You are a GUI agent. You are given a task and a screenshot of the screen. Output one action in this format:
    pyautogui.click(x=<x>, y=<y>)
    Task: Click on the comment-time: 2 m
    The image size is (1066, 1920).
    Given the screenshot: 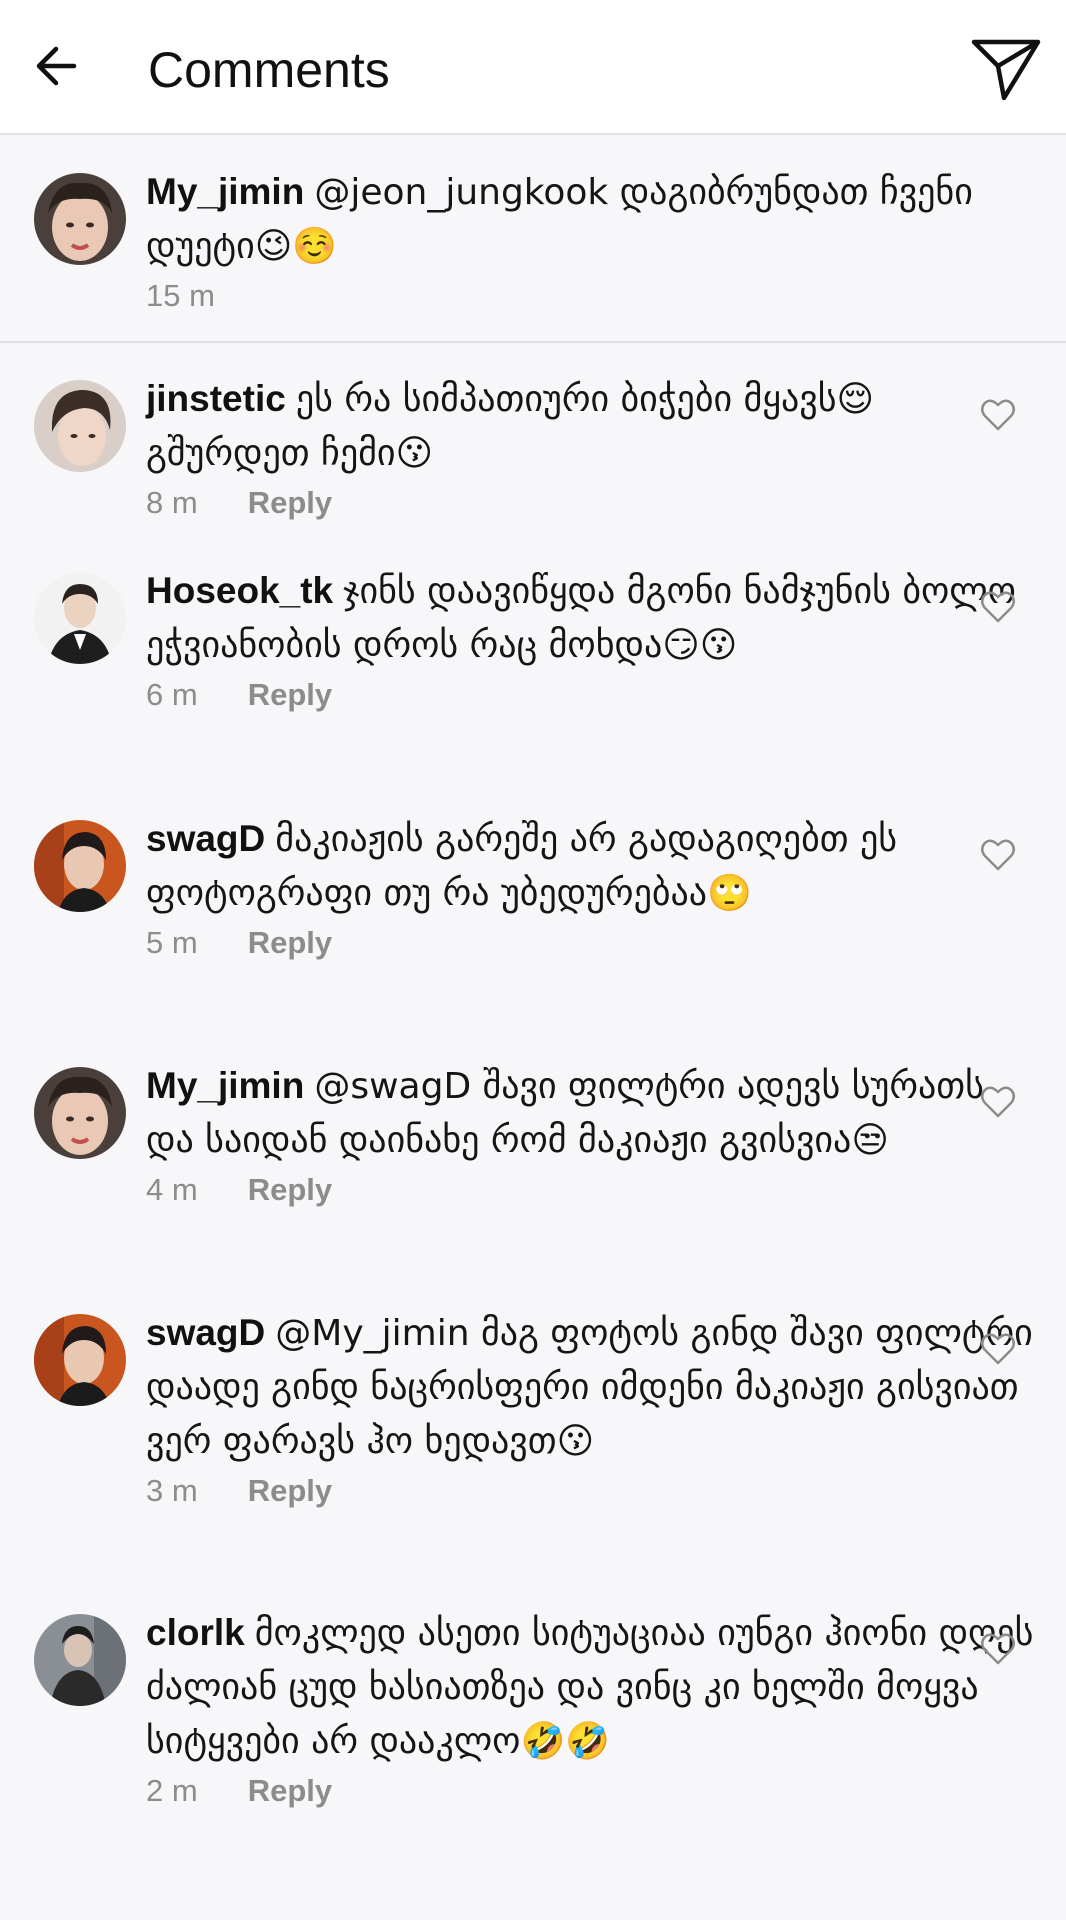 What is the action you would take?
    pyautogui.click(x=172, y=1790)
    